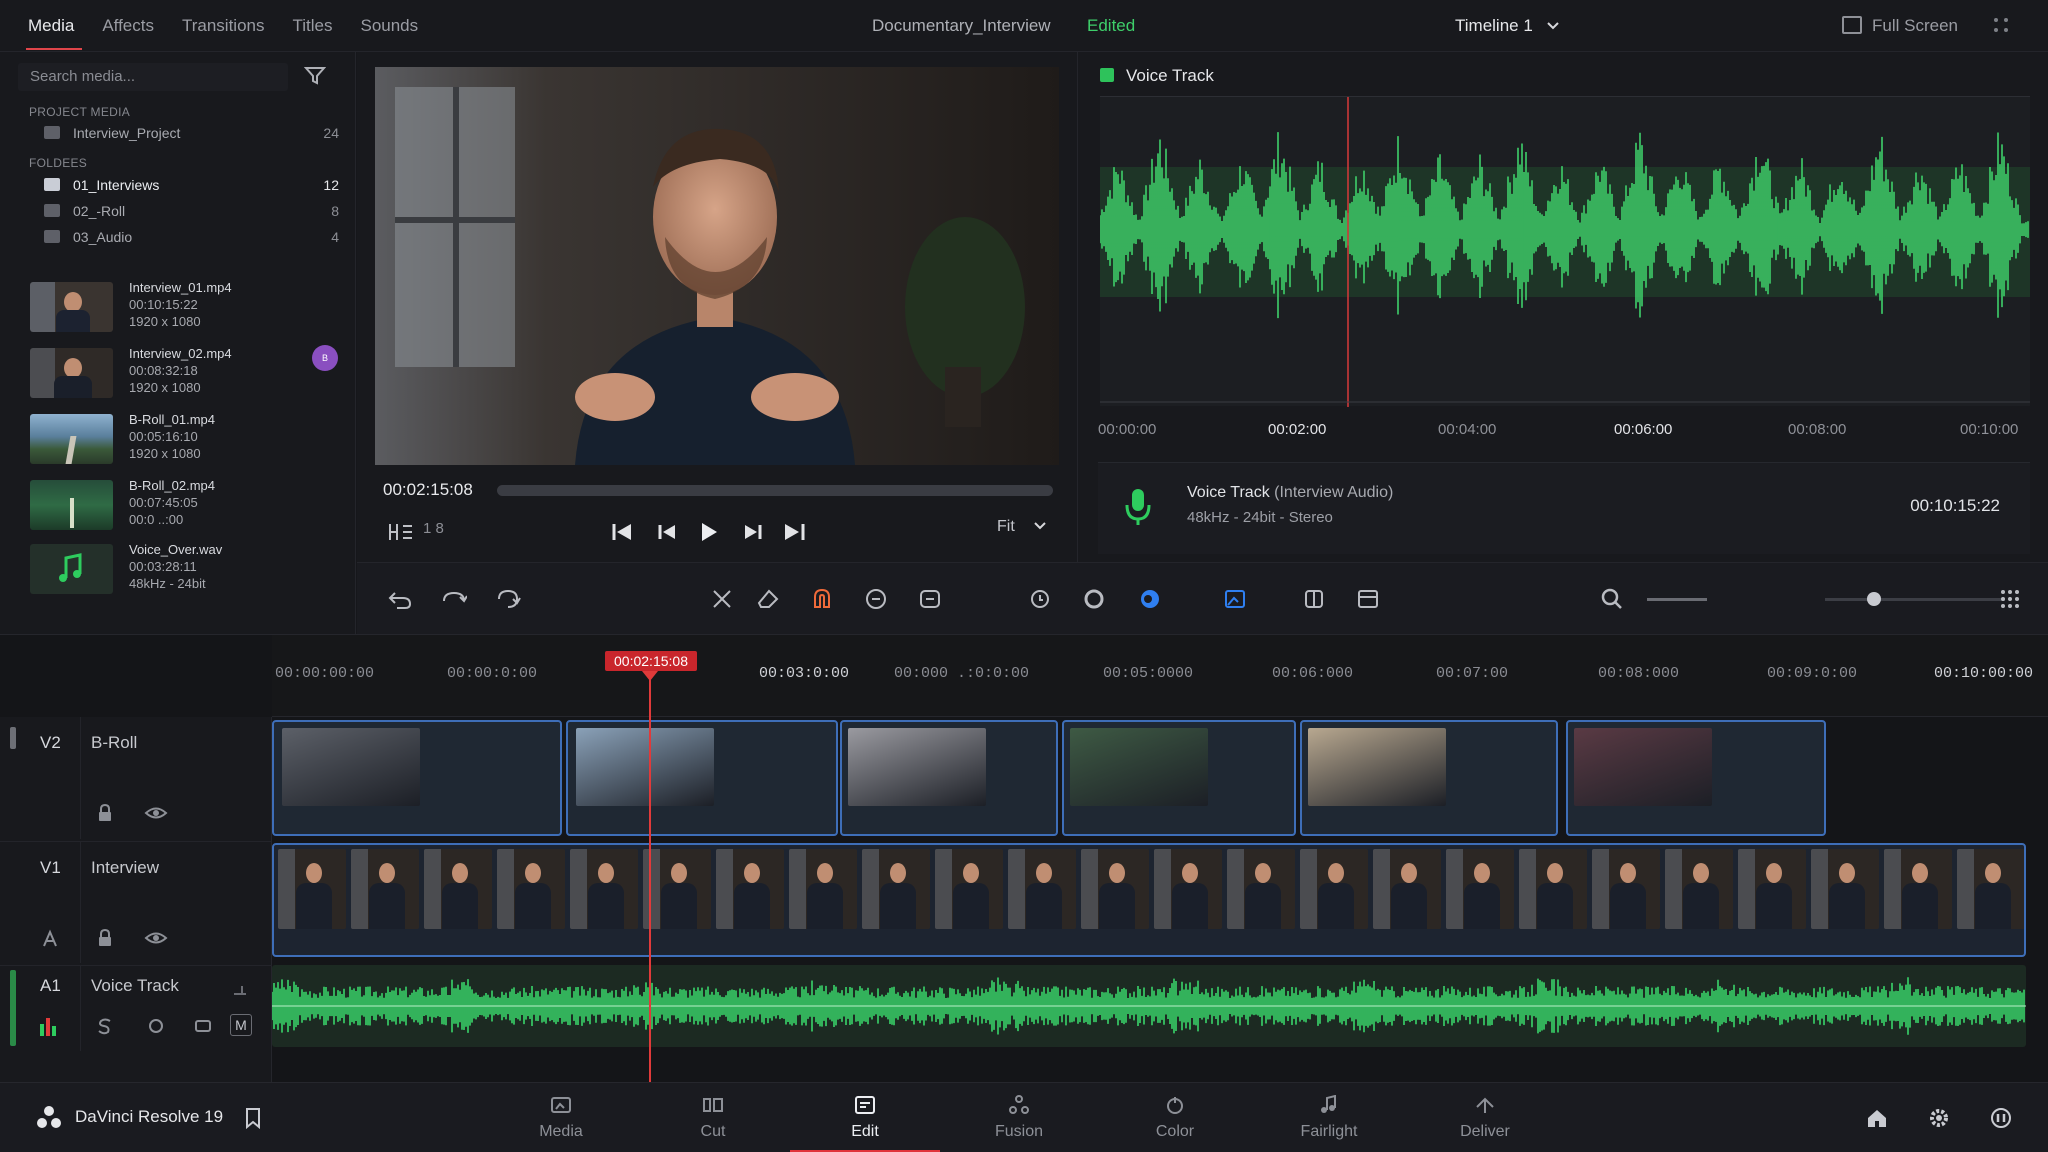 This screenshot has height=1152, width=2048. Describe the element at coordinates (50, 938) in the screenshot. I see `auto-select-icon` at that location.